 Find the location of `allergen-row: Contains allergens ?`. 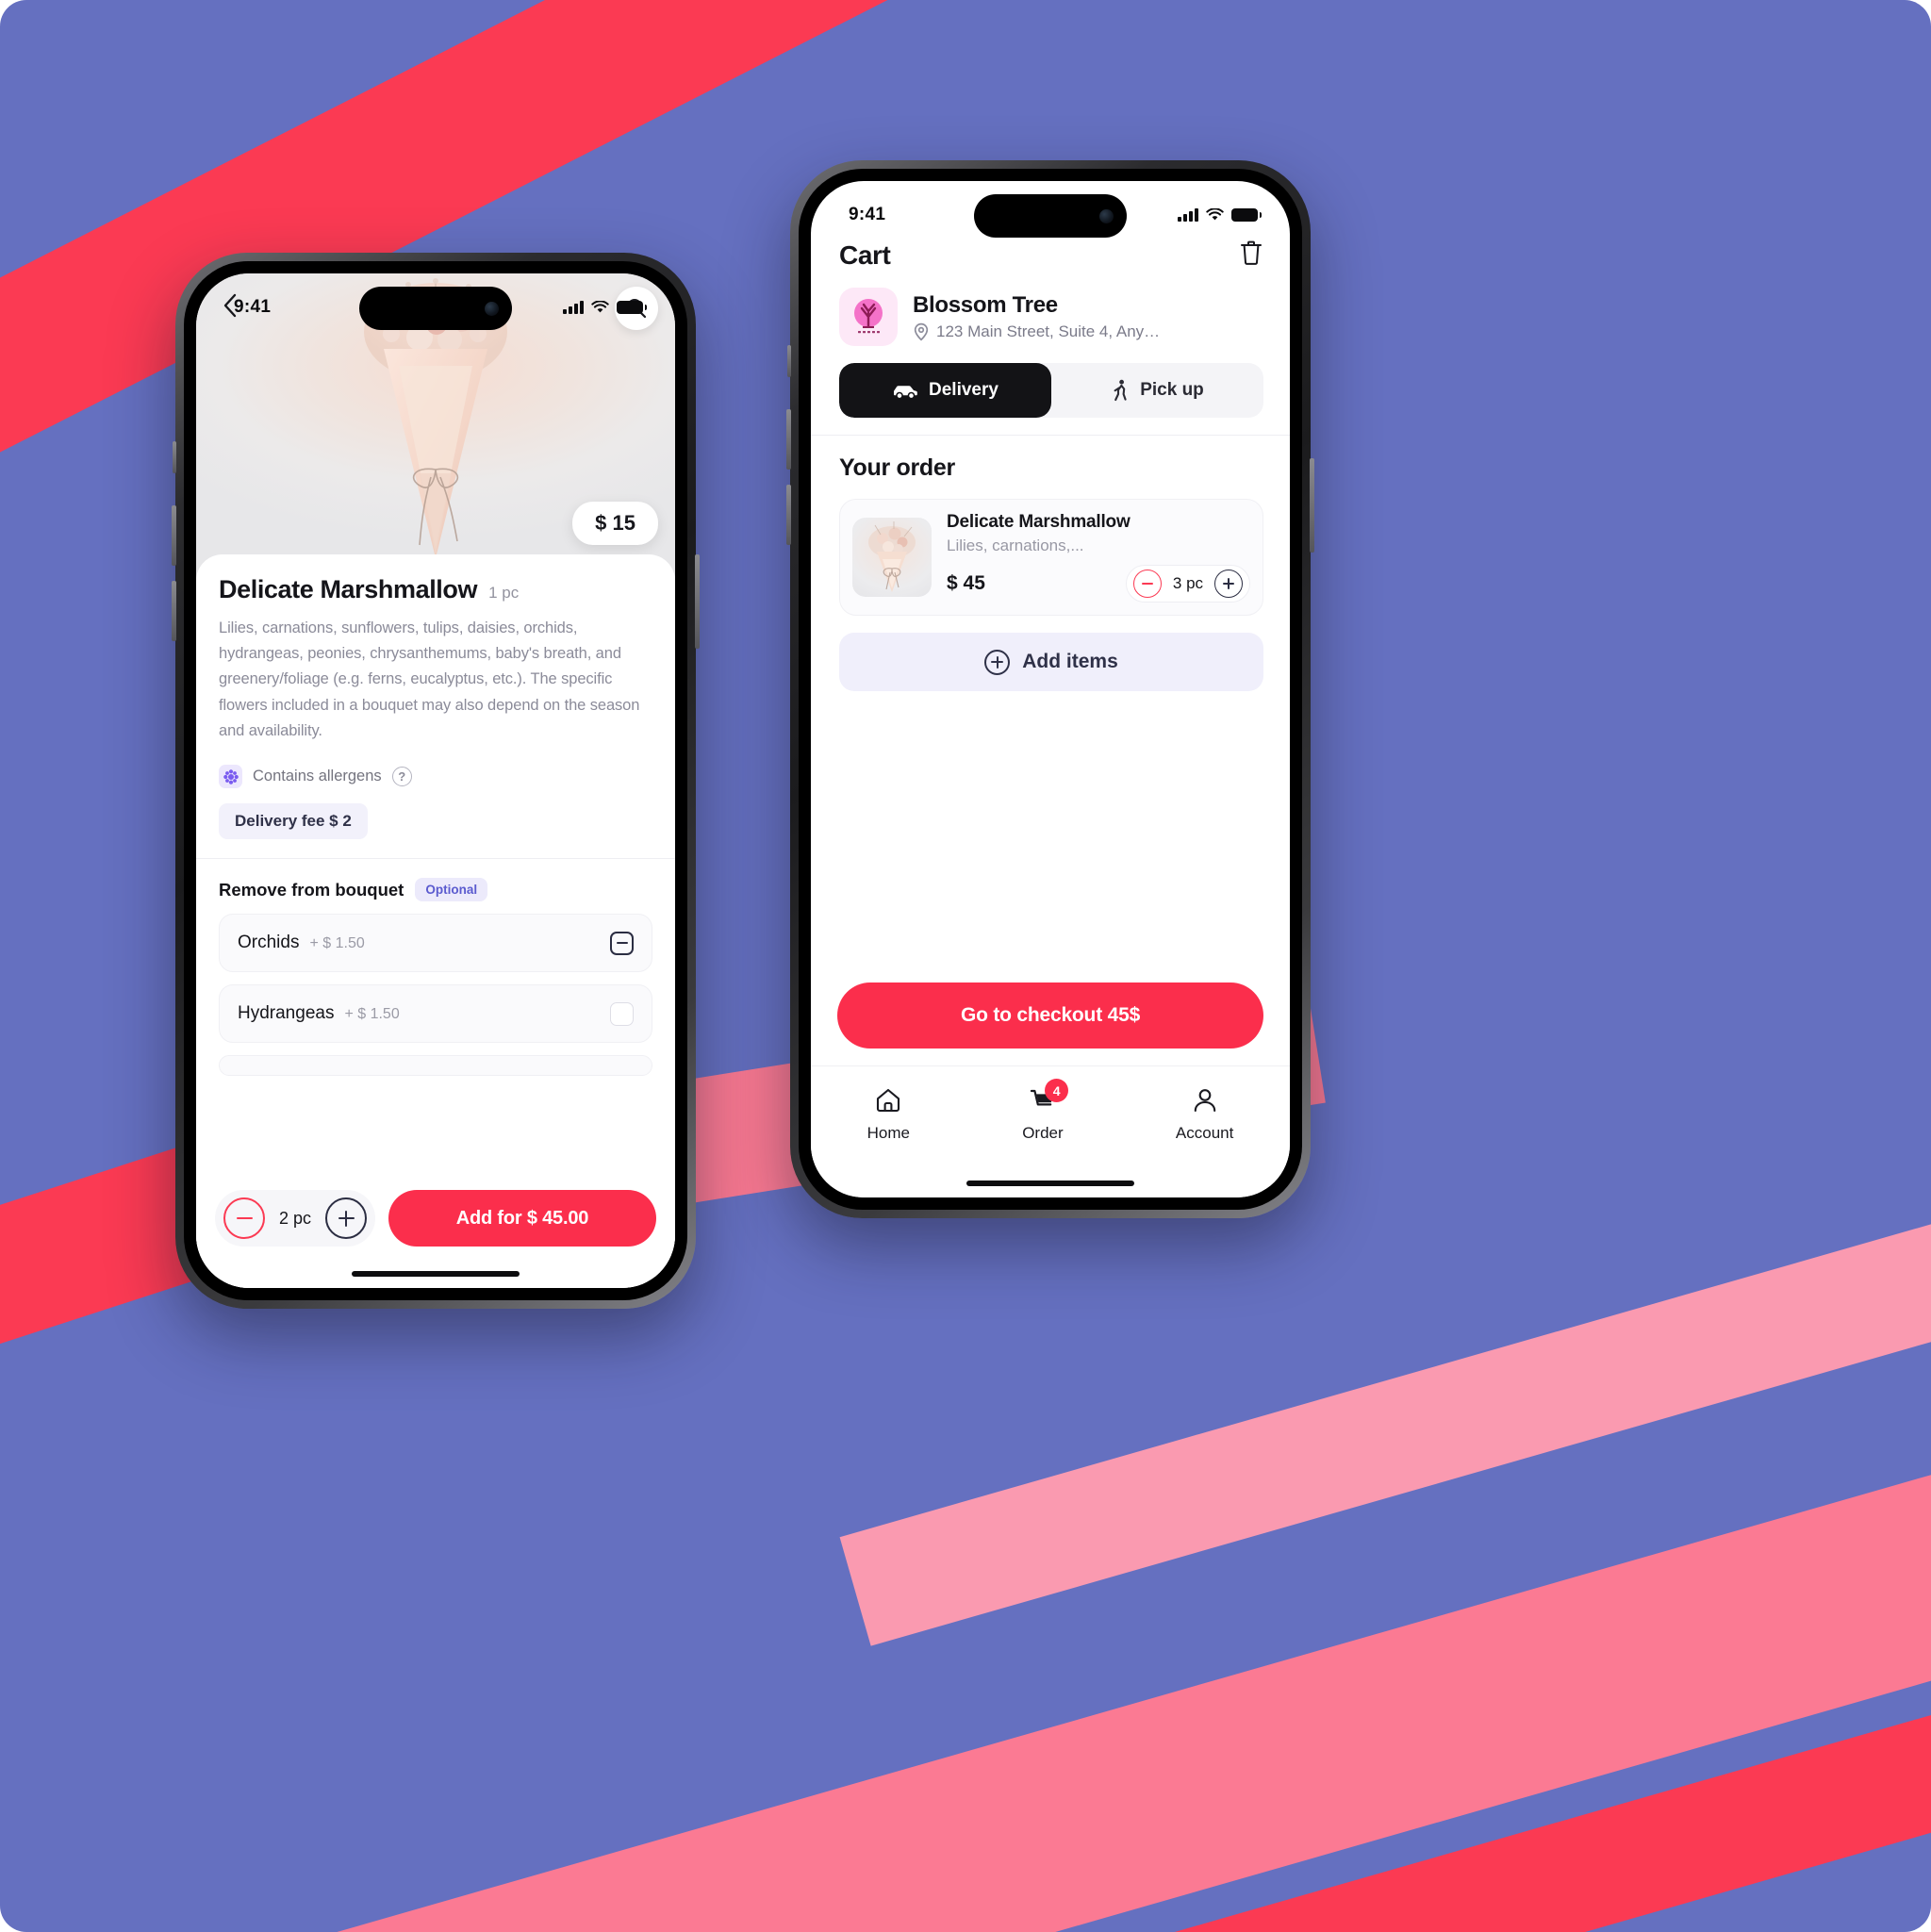

allergen-row: Contains allergens ? is located at coordinates (435, 777).